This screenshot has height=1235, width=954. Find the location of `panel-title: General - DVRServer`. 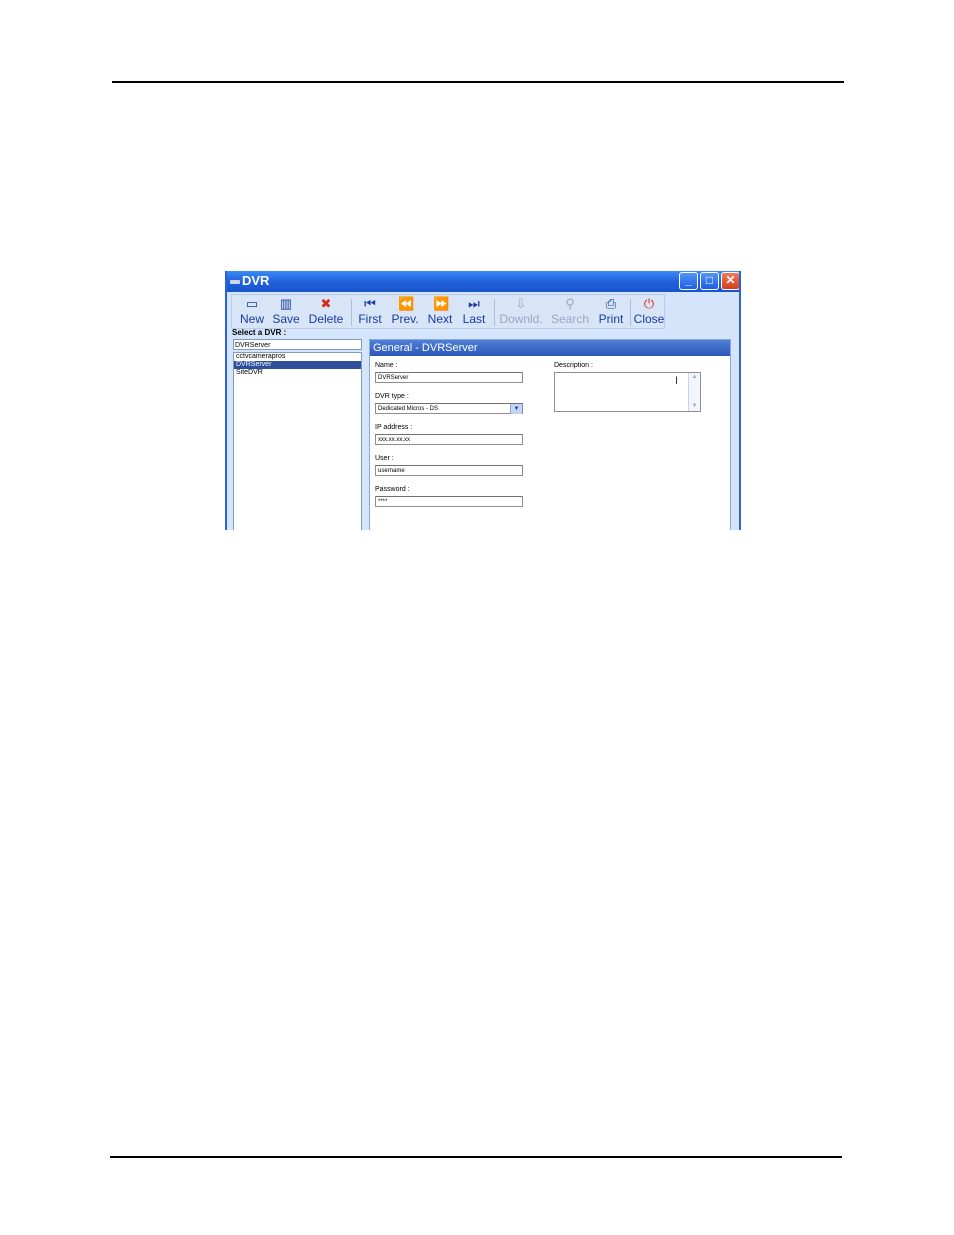

panel-title: General - DVRServer is located at coordinates (550, 348).